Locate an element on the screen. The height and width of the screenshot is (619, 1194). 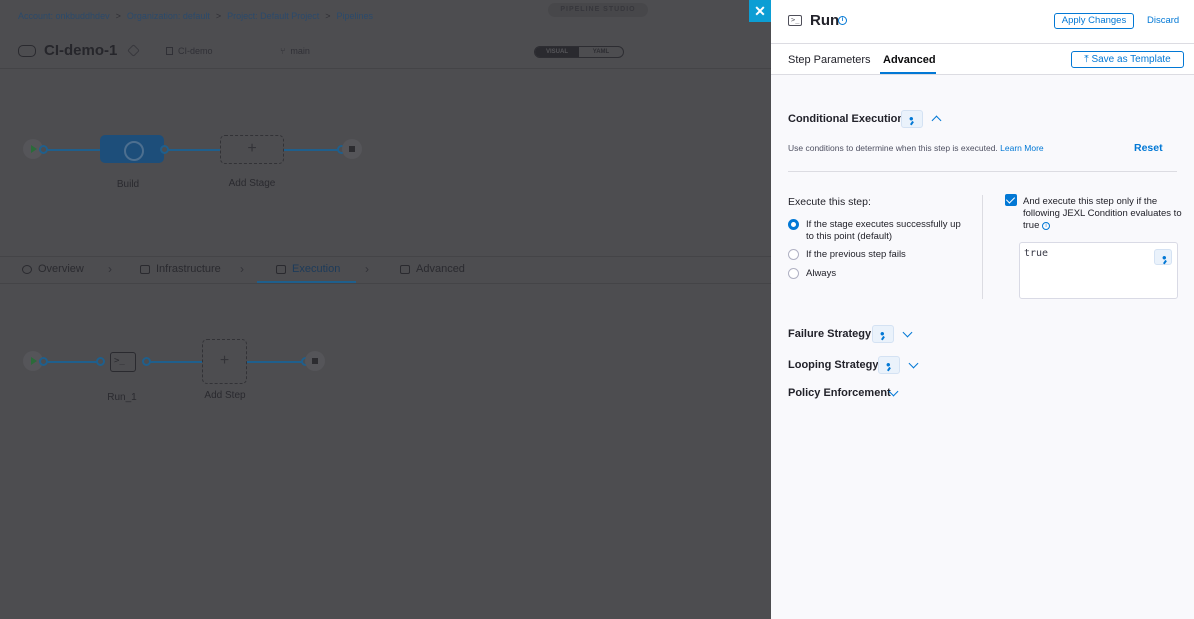
repo-name: CI-demo is located at coordinates (195, 51).